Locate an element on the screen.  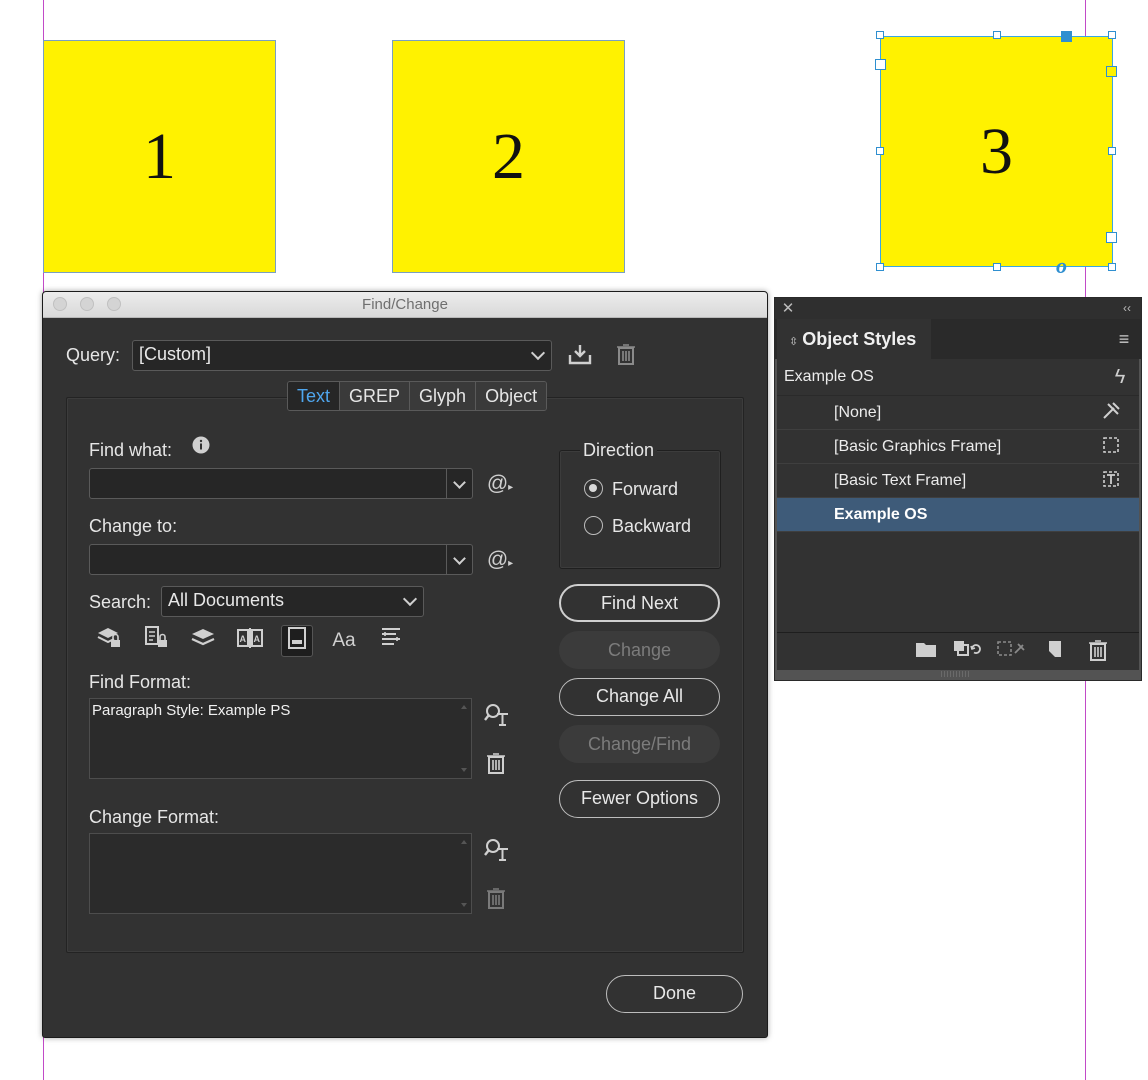
direction-group is located at coordinates (640, 509).